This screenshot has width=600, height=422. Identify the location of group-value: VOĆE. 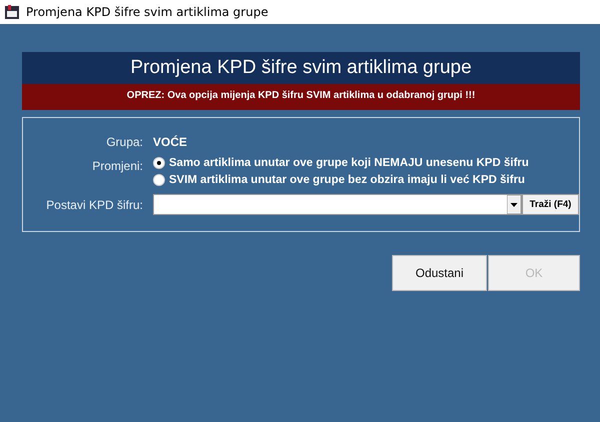
(170, 142).